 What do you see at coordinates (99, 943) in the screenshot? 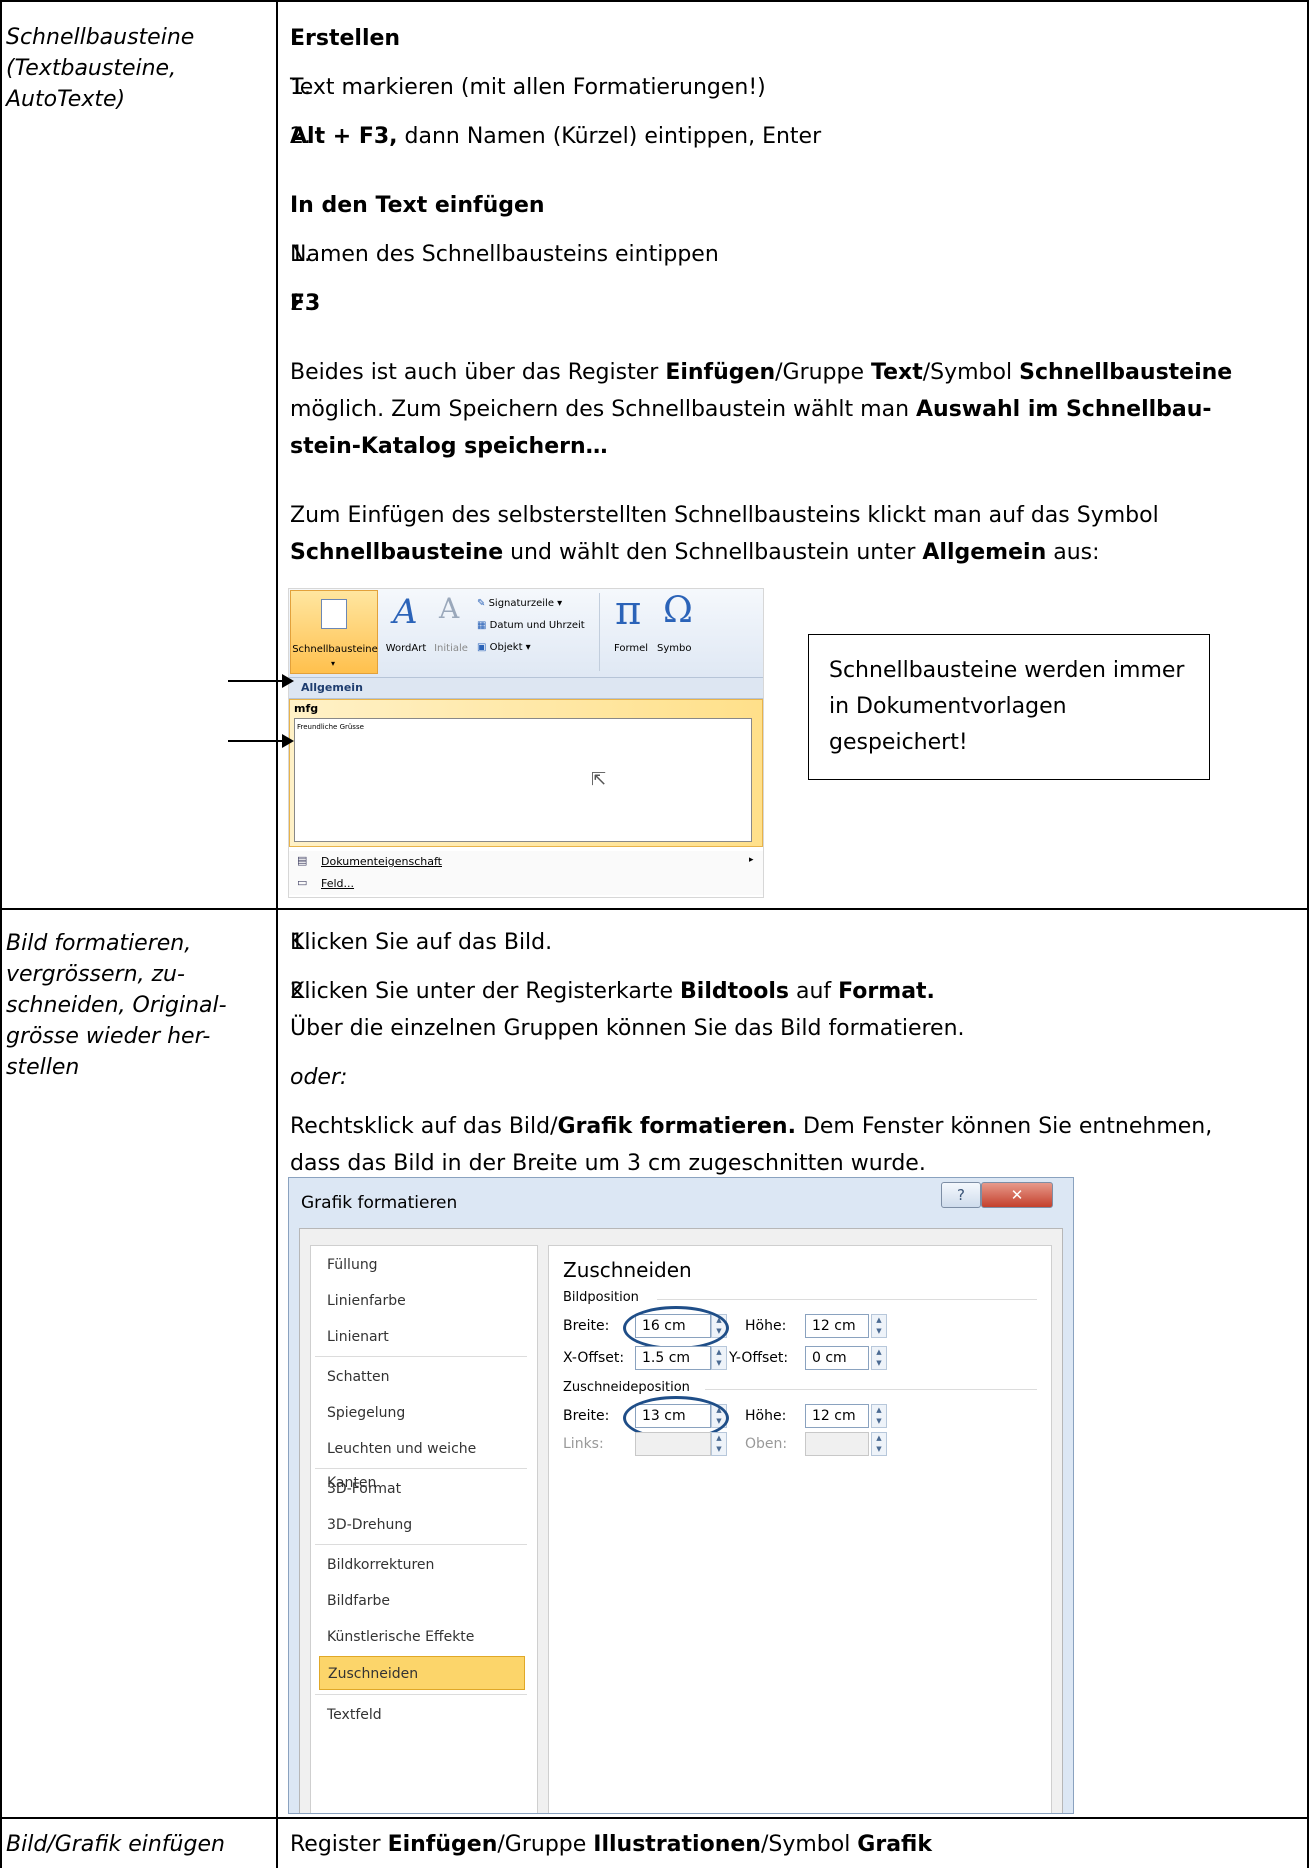
I see `topic-line: Bild formatieren,` at bounding box center [99, 943].